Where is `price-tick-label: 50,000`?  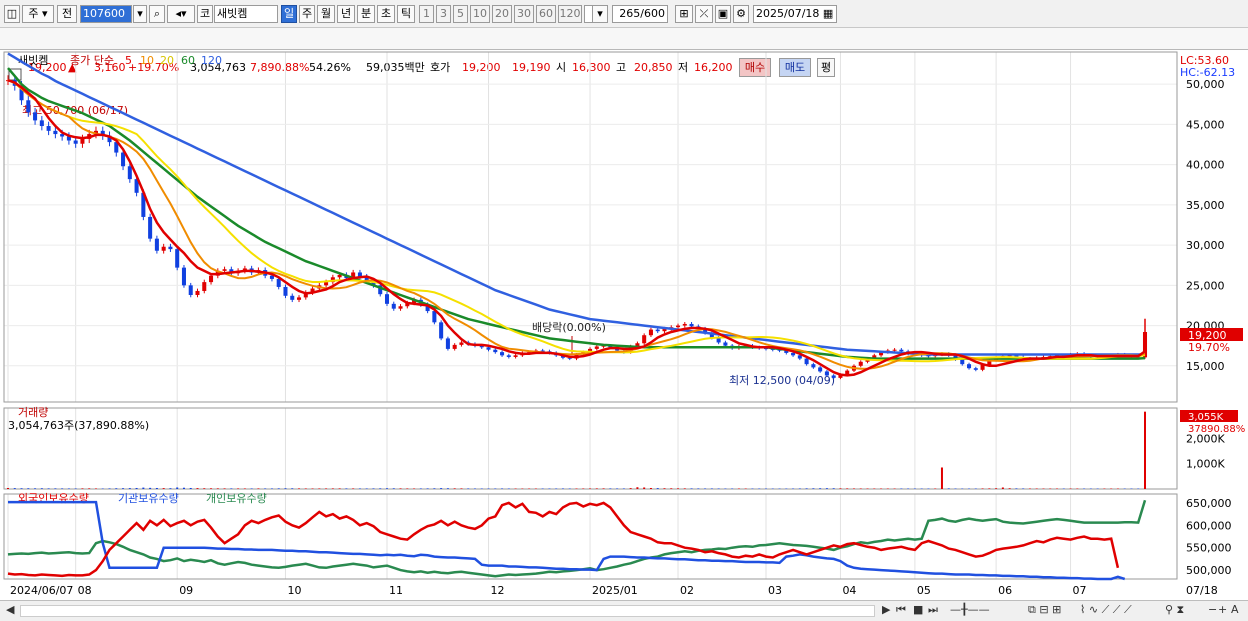
price-tick-label: 50,000 is located at coordinates (1205, 84).